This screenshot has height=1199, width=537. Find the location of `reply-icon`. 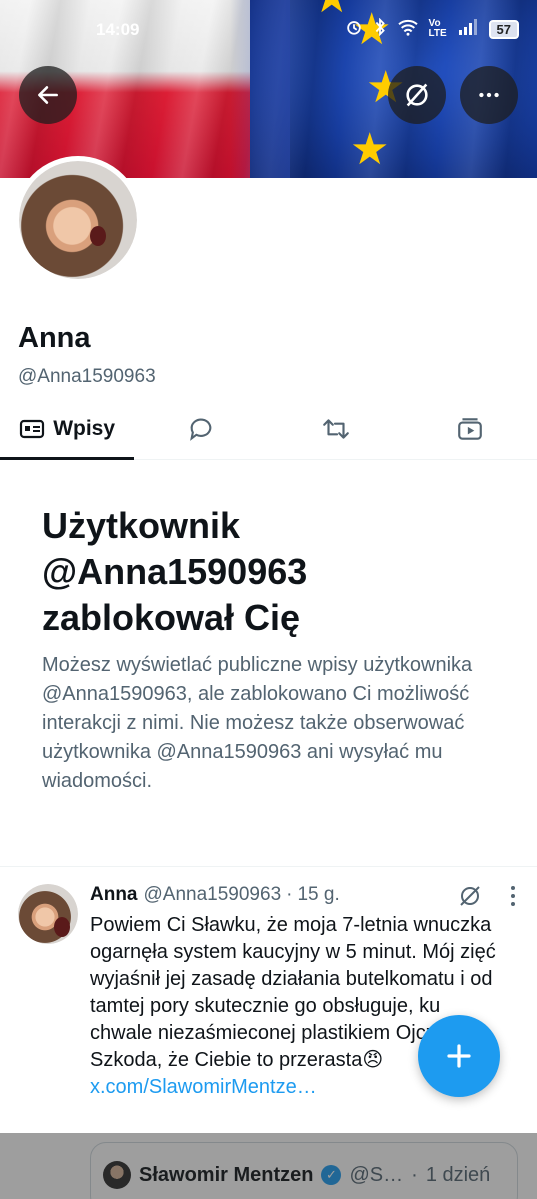

reply-icon is located at coordinates (201, 429).